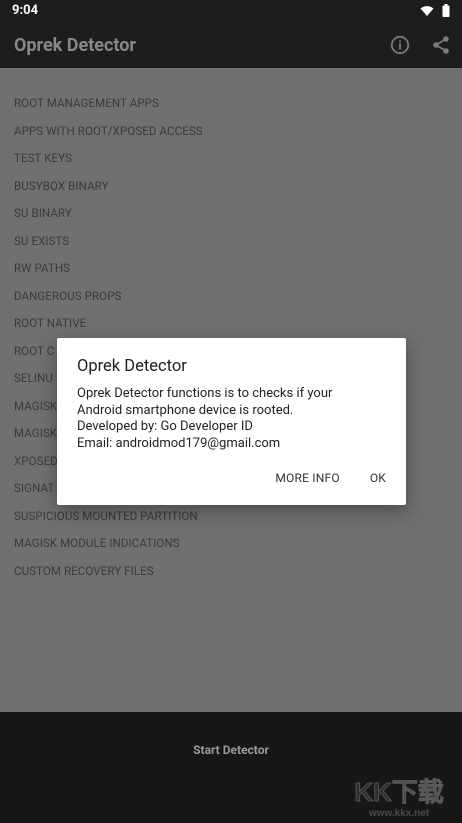 The height and width of the screenshot is (823, 462). I want to click on ok-button: OK, so click(378, 478).